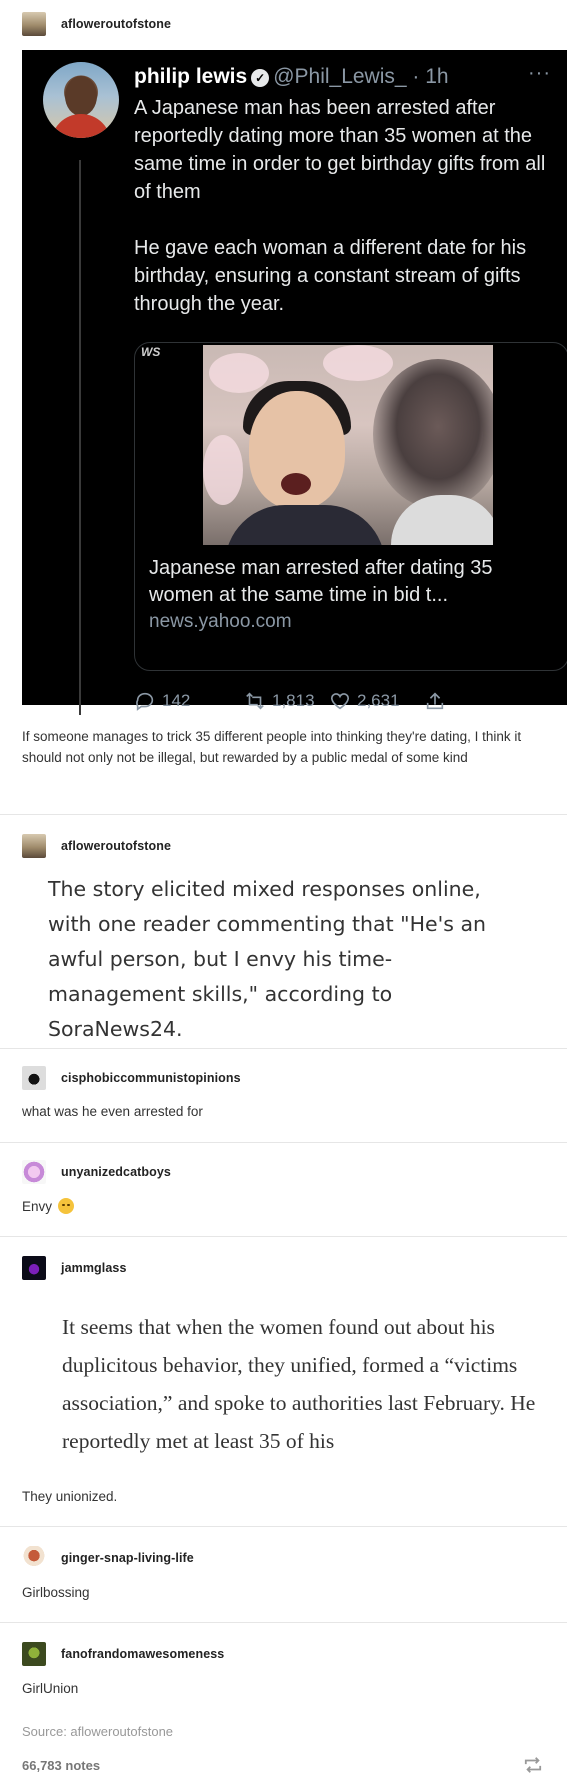 The height and width of the screenshot is (1787, 567). I want to click on tweet-header: philip lewis ✓ @Phil_Lewis_ · 1h, so click(291, 77).